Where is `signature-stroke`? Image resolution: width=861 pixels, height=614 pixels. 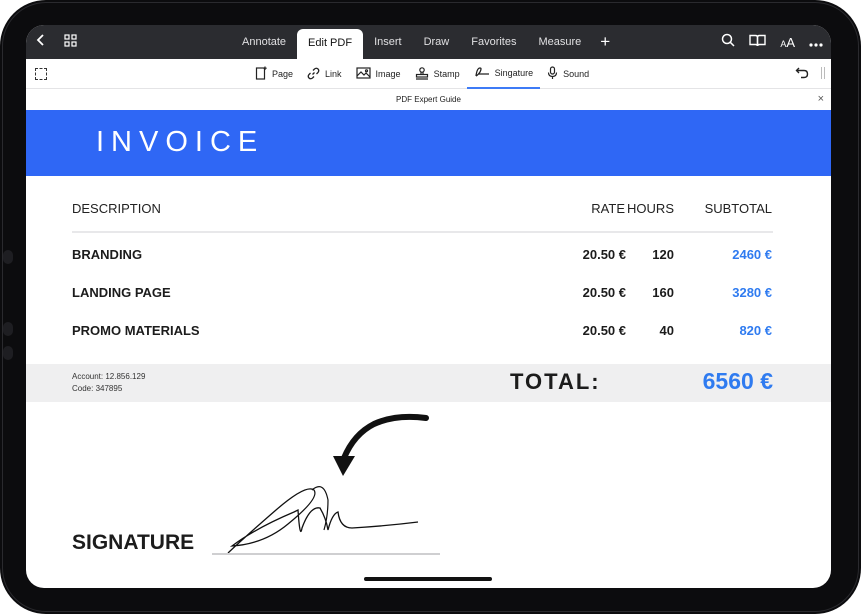
signature-stroke is located at coordinates (323, 521).